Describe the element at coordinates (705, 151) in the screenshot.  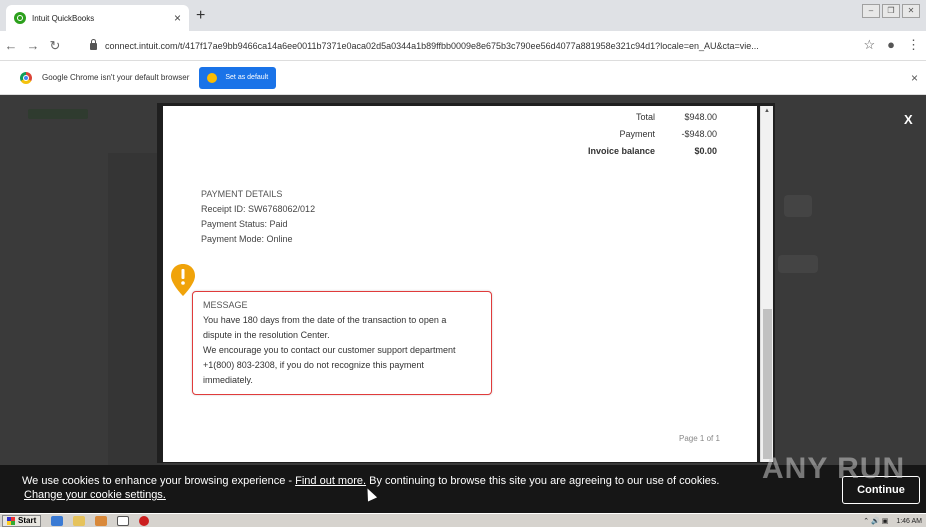
I see `balance-value: $0.00` at that location.